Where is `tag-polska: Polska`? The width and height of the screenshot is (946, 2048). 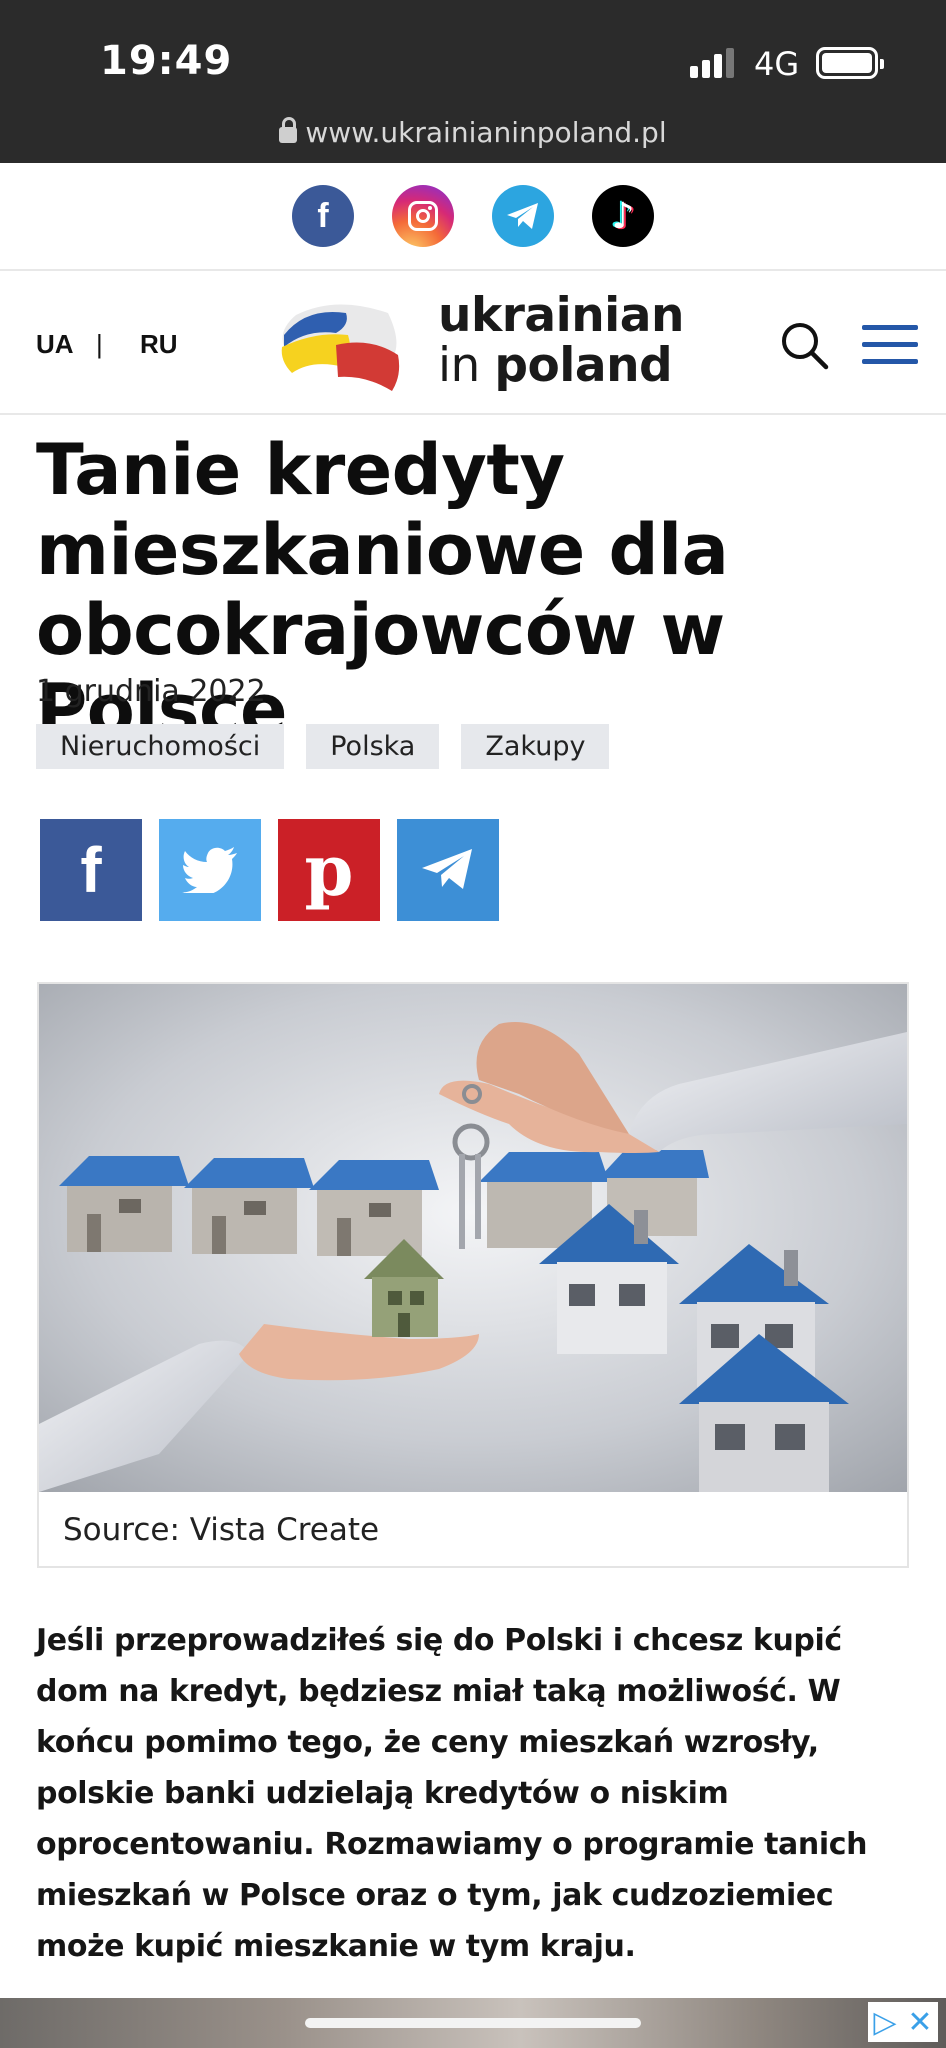 tag-polska: Polska is located at coordinates (373, 746).